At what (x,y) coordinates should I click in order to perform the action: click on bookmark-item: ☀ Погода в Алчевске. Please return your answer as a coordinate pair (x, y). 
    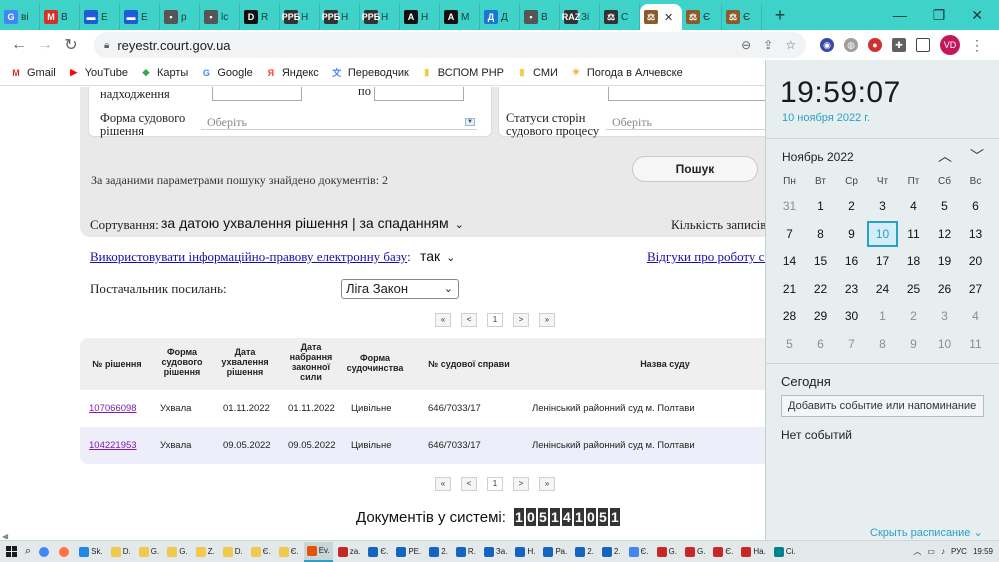
    Looking at the image, I should click on (626, 73).